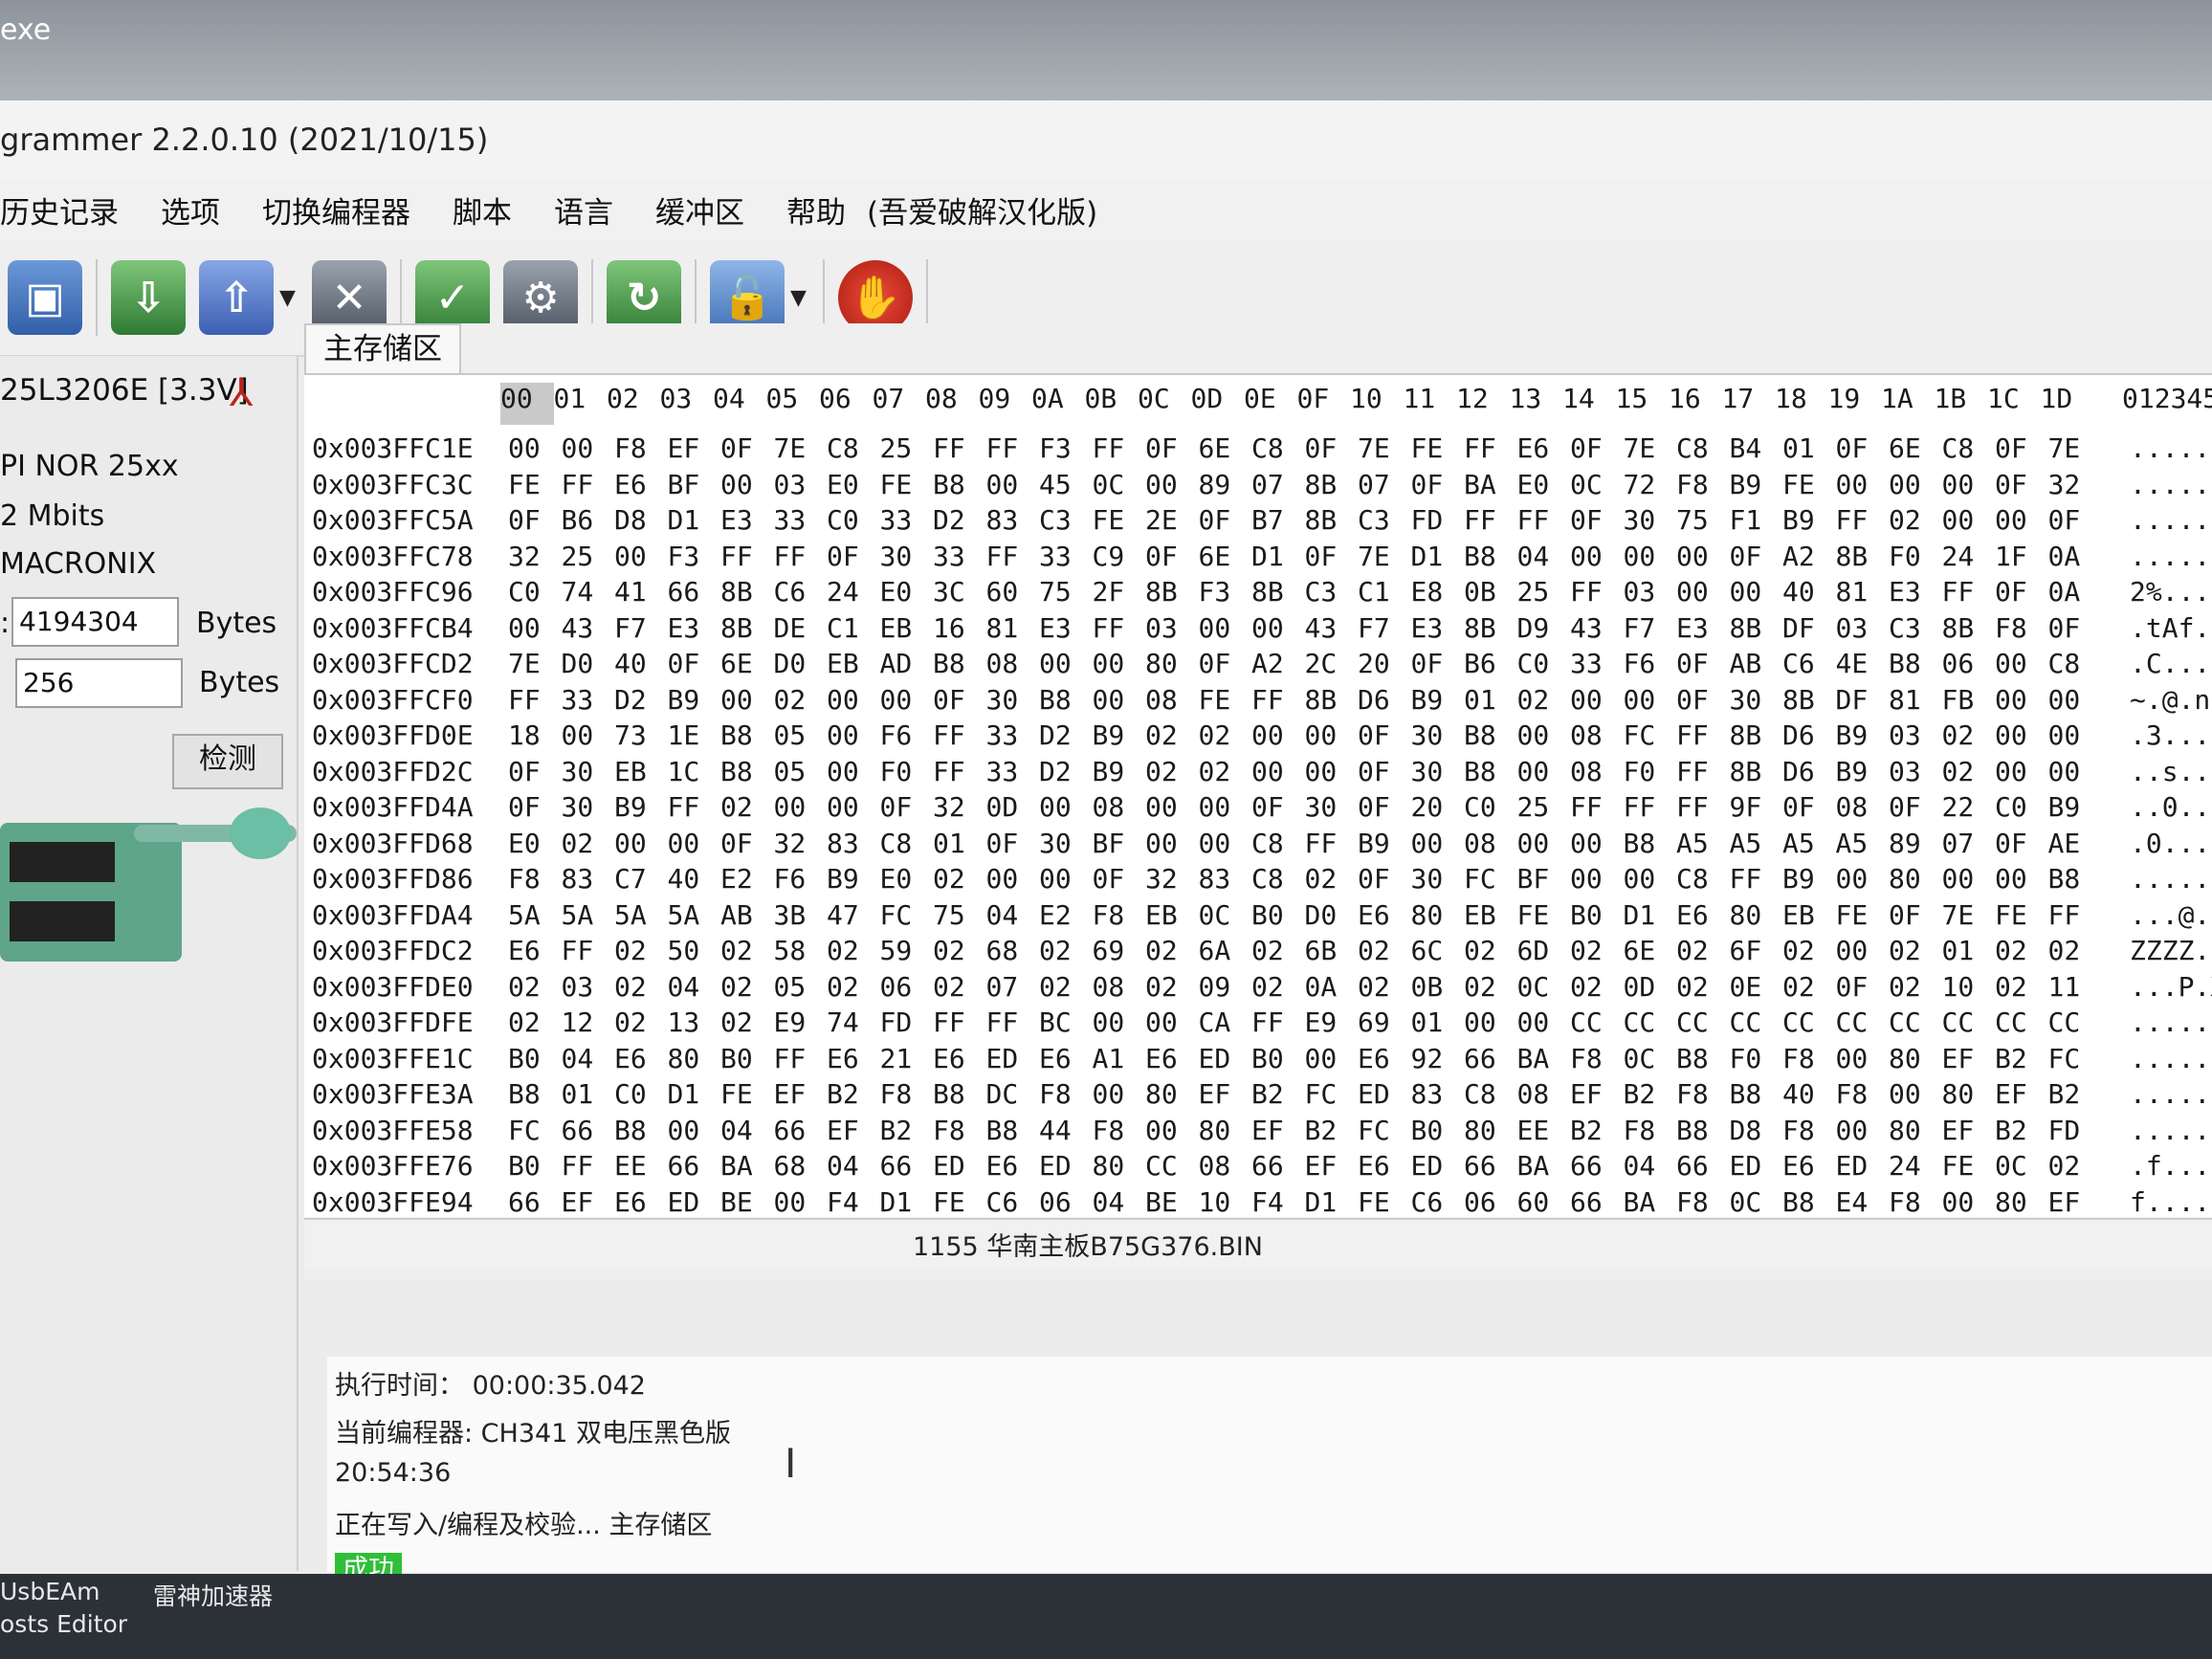 The image size is (2212, 1659). What do you see at coordinates (694, 450) in the screenshot?
I see `hex-byte: EF` at bounding box center [694, 450].